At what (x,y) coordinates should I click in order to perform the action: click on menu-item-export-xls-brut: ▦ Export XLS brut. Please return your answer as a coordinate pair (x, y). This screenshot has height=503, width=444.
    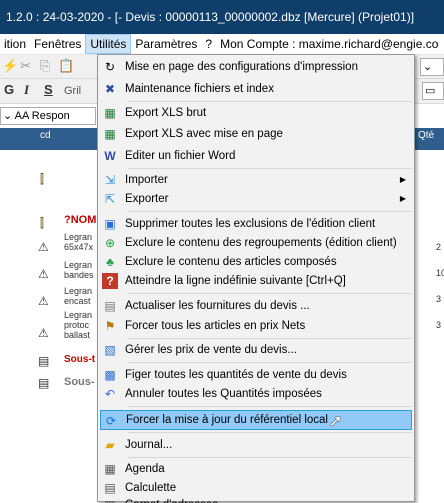
    Looking at the image, I should click on (256, 113).